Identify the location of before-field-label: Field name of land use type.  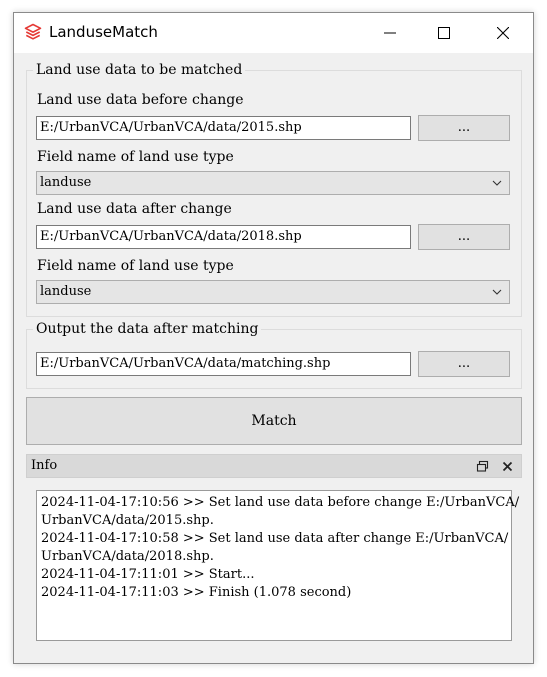
(135, 157).